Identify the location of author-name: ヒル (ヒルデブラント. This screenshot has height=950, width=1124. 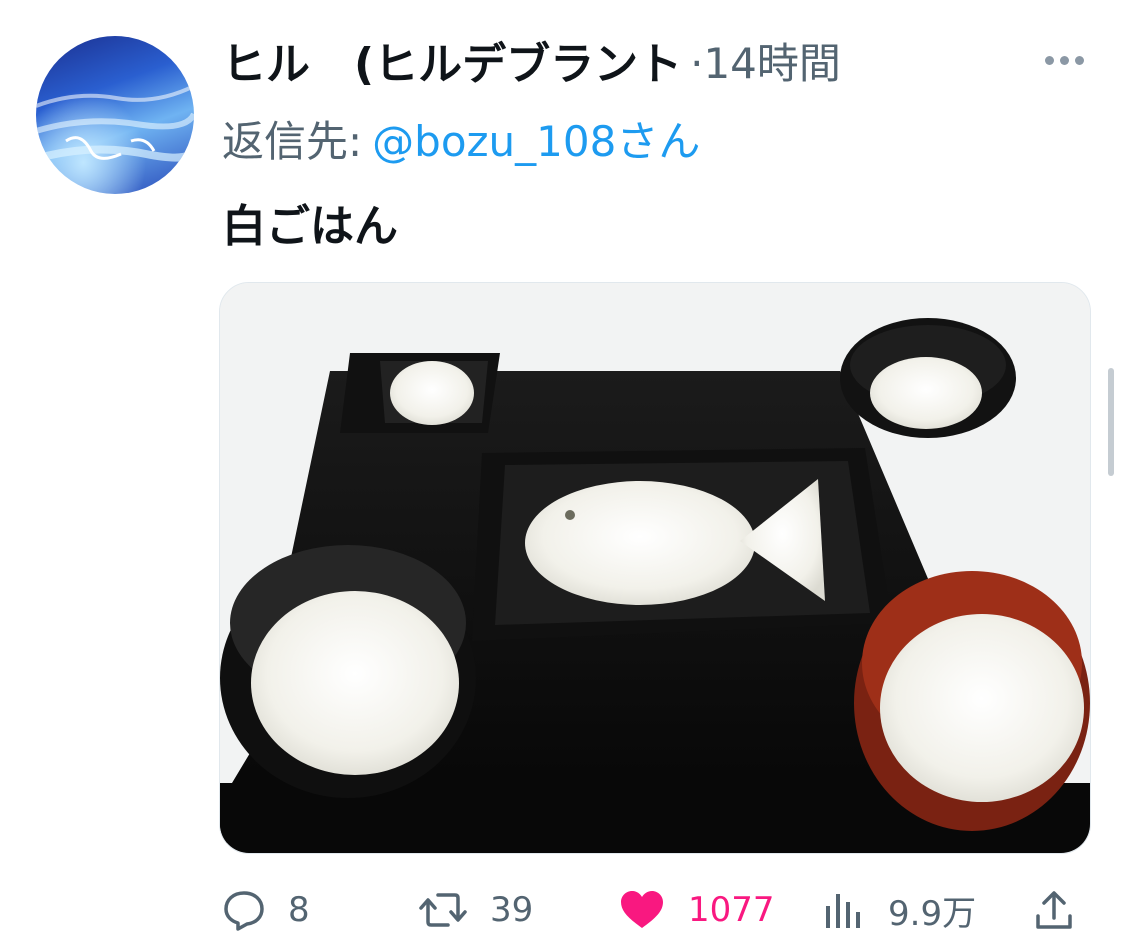
(452, 60).